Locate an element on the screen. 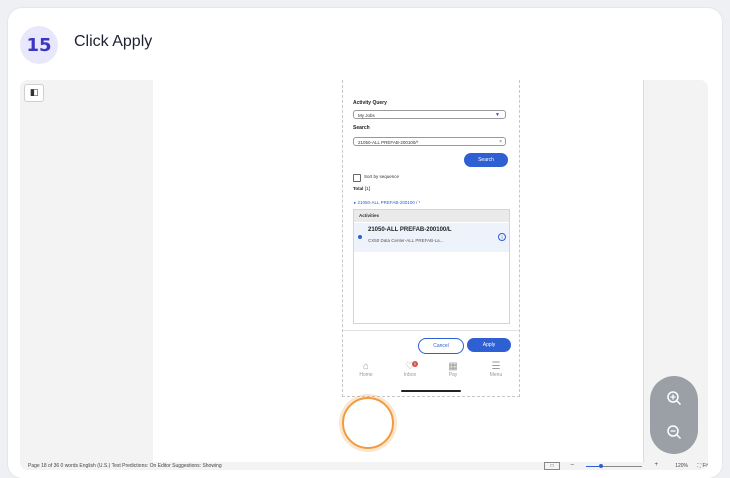 This screenshot has width=730, height=478. read-mode-icon: □ is located at coordinates (552, 466).